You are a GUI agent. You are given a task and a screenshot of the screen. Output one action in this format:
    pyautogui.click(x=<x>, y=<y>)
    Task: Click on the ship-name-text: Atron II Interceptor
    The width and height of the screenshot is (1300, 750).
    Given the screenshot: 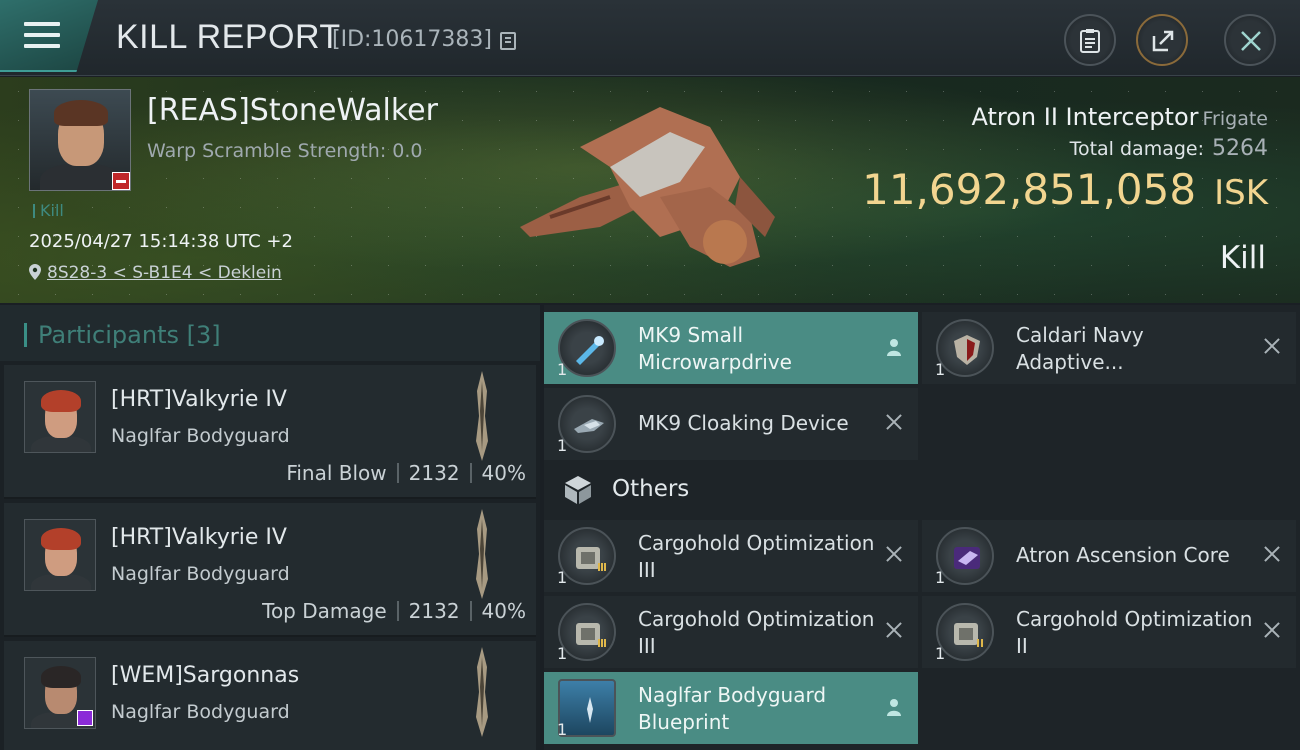 What is the action you would take?
    pyautogui.click(x=1085, y=117)
    